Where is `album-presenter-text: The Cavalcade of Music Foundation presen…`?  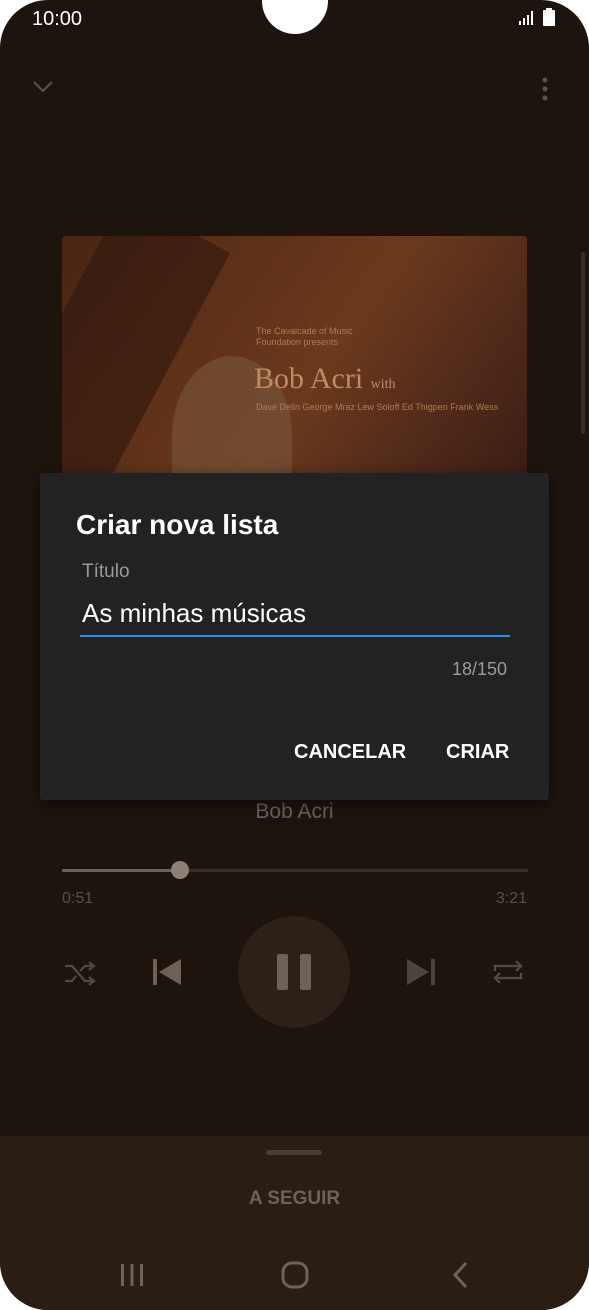
album-presenter-text: The Cavalcade of Music Foundation presen… is located at coordinates (304, 336).